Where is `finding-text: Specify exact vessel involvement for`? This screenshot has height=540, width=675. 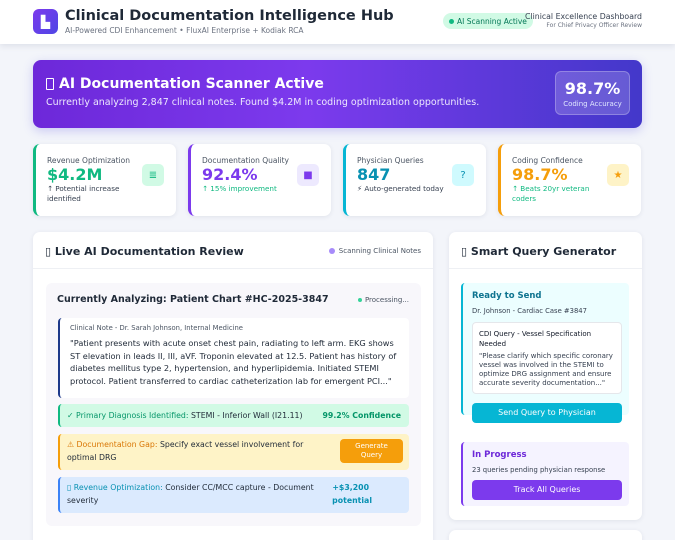 finding-text: Specify exact vessel involvement for is located at coordinates (231, 444).